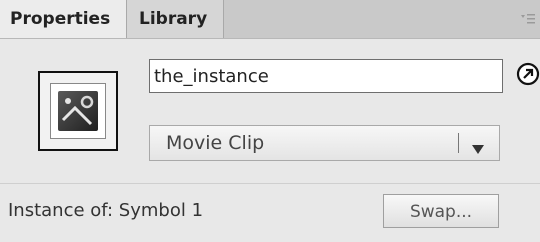  I want to click on symbol-type-select: Movie Clip, so click(324, 143).